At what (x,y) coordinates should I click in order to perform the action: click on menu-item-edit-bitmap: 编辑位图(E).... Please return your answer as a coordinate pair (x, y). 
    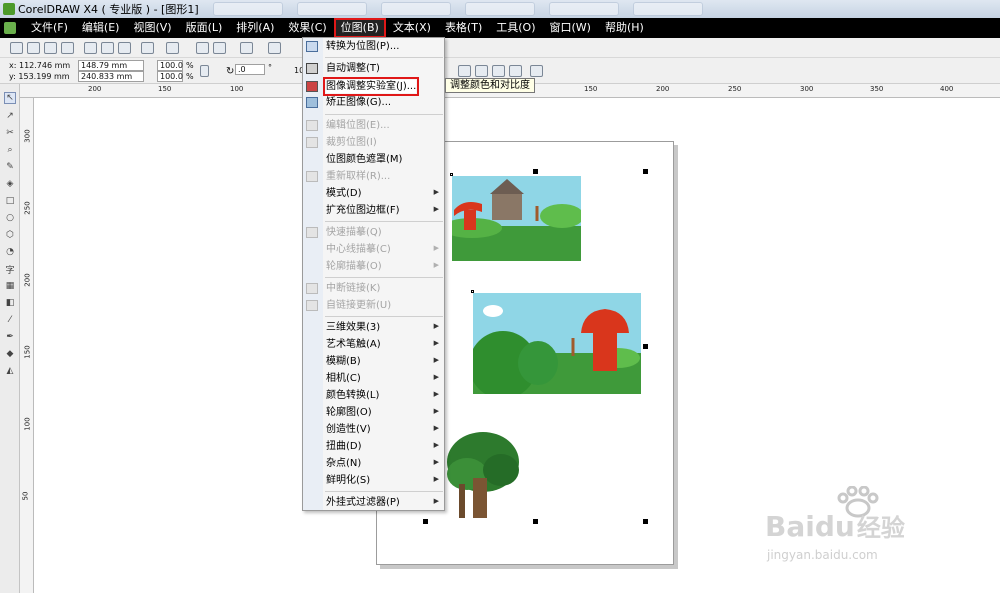
    Looking at the image, I should click on (358, 125).